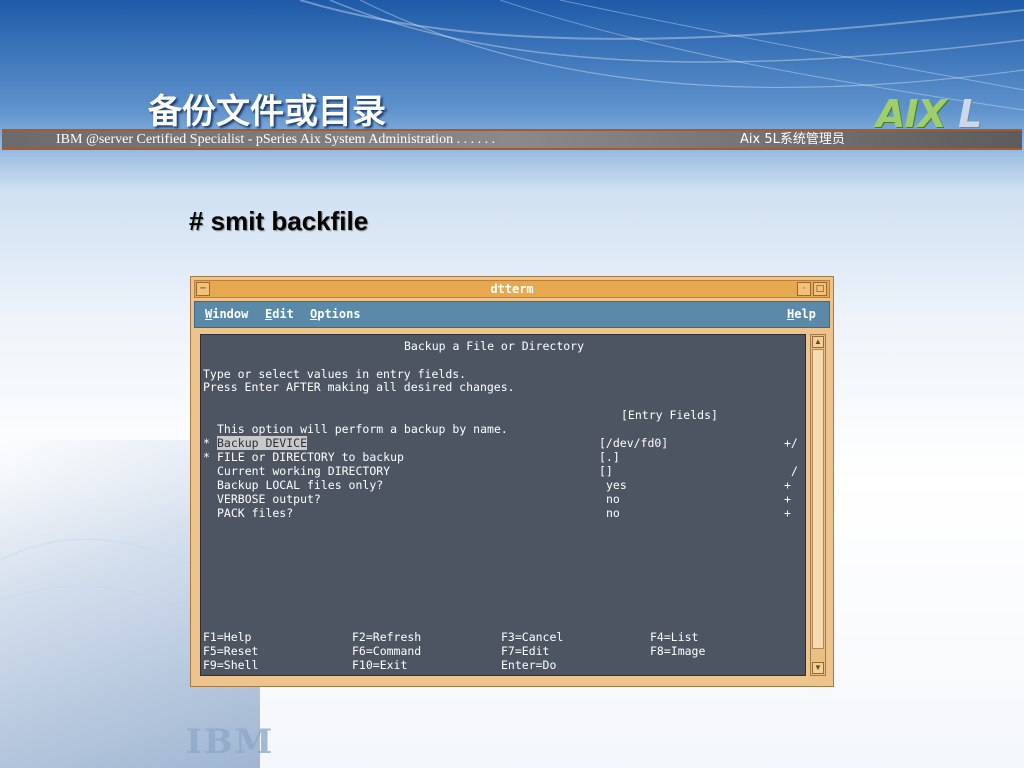 This screenshot has width=1024, height=768. I want to click on scrollbar-thumb, so click(818, 499).